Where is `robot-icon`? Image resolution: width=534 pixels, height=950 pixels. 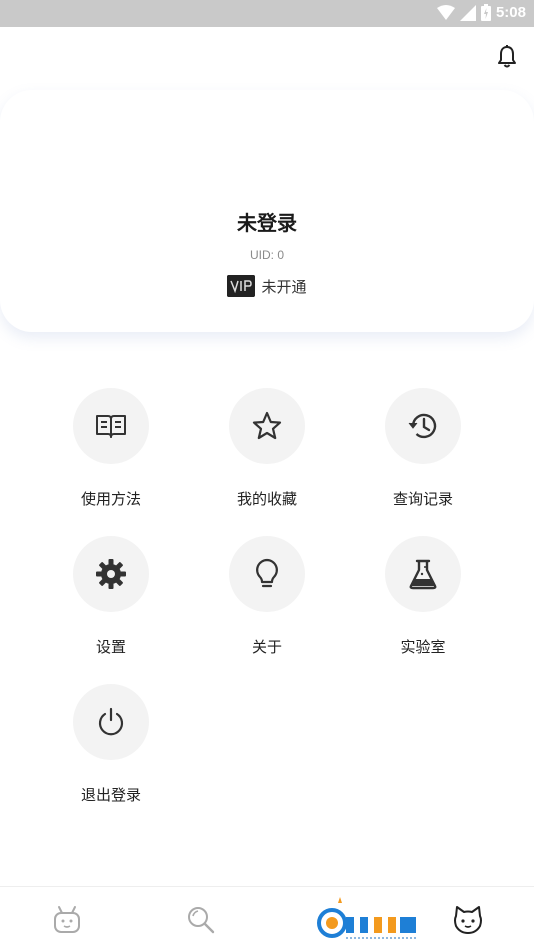 robot-icon is located at coordinates (67, 919).